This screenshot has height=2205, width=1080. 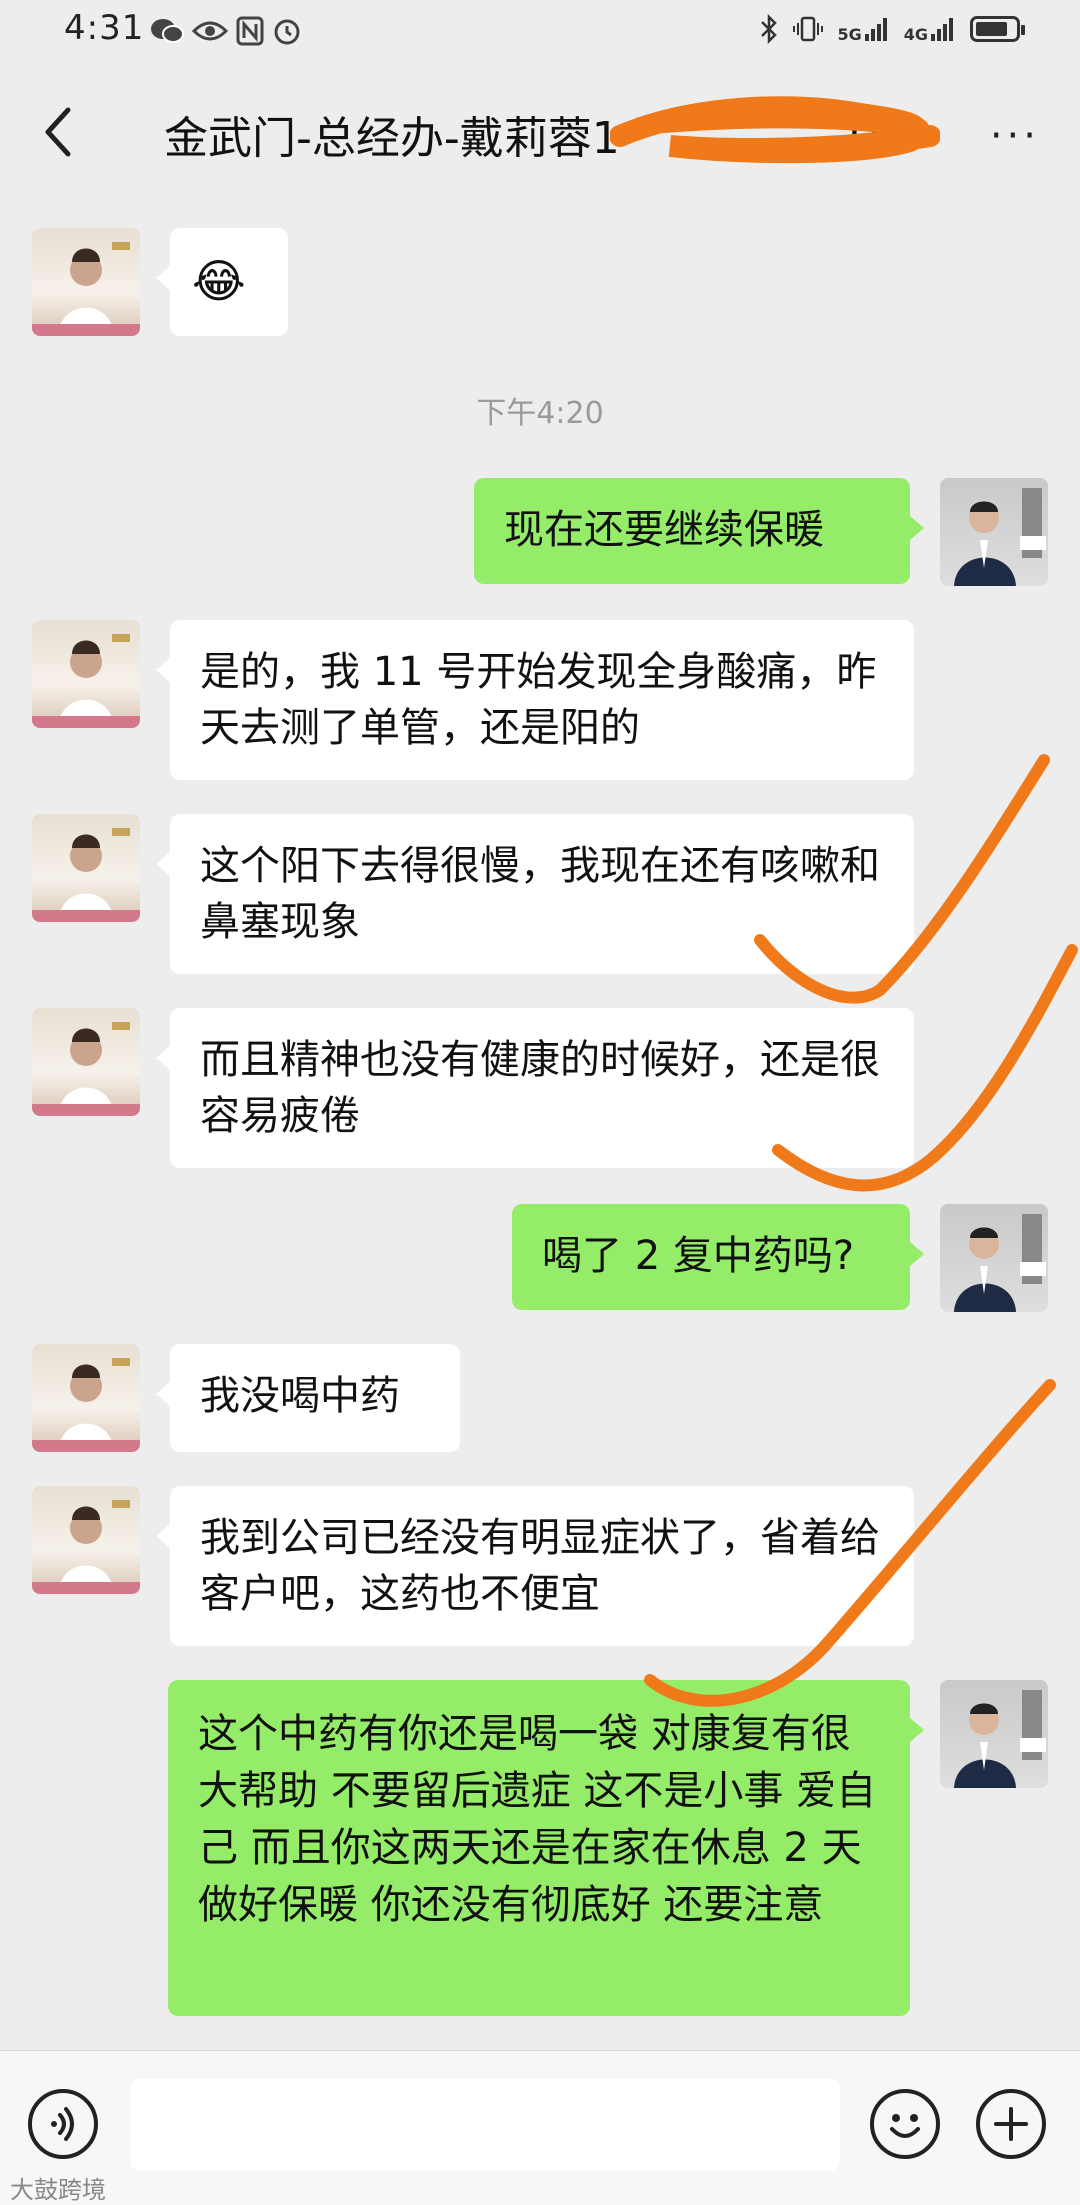 I want to click on watermark: 大鼓跨境, so click(x=58, y=2187).